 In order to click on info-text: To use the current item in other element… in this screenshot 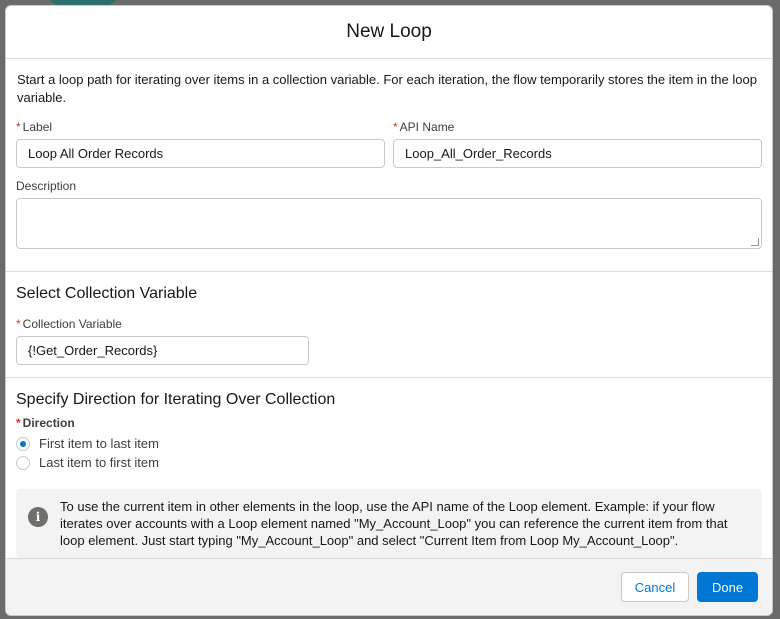, I will do `click(394, 523)`.